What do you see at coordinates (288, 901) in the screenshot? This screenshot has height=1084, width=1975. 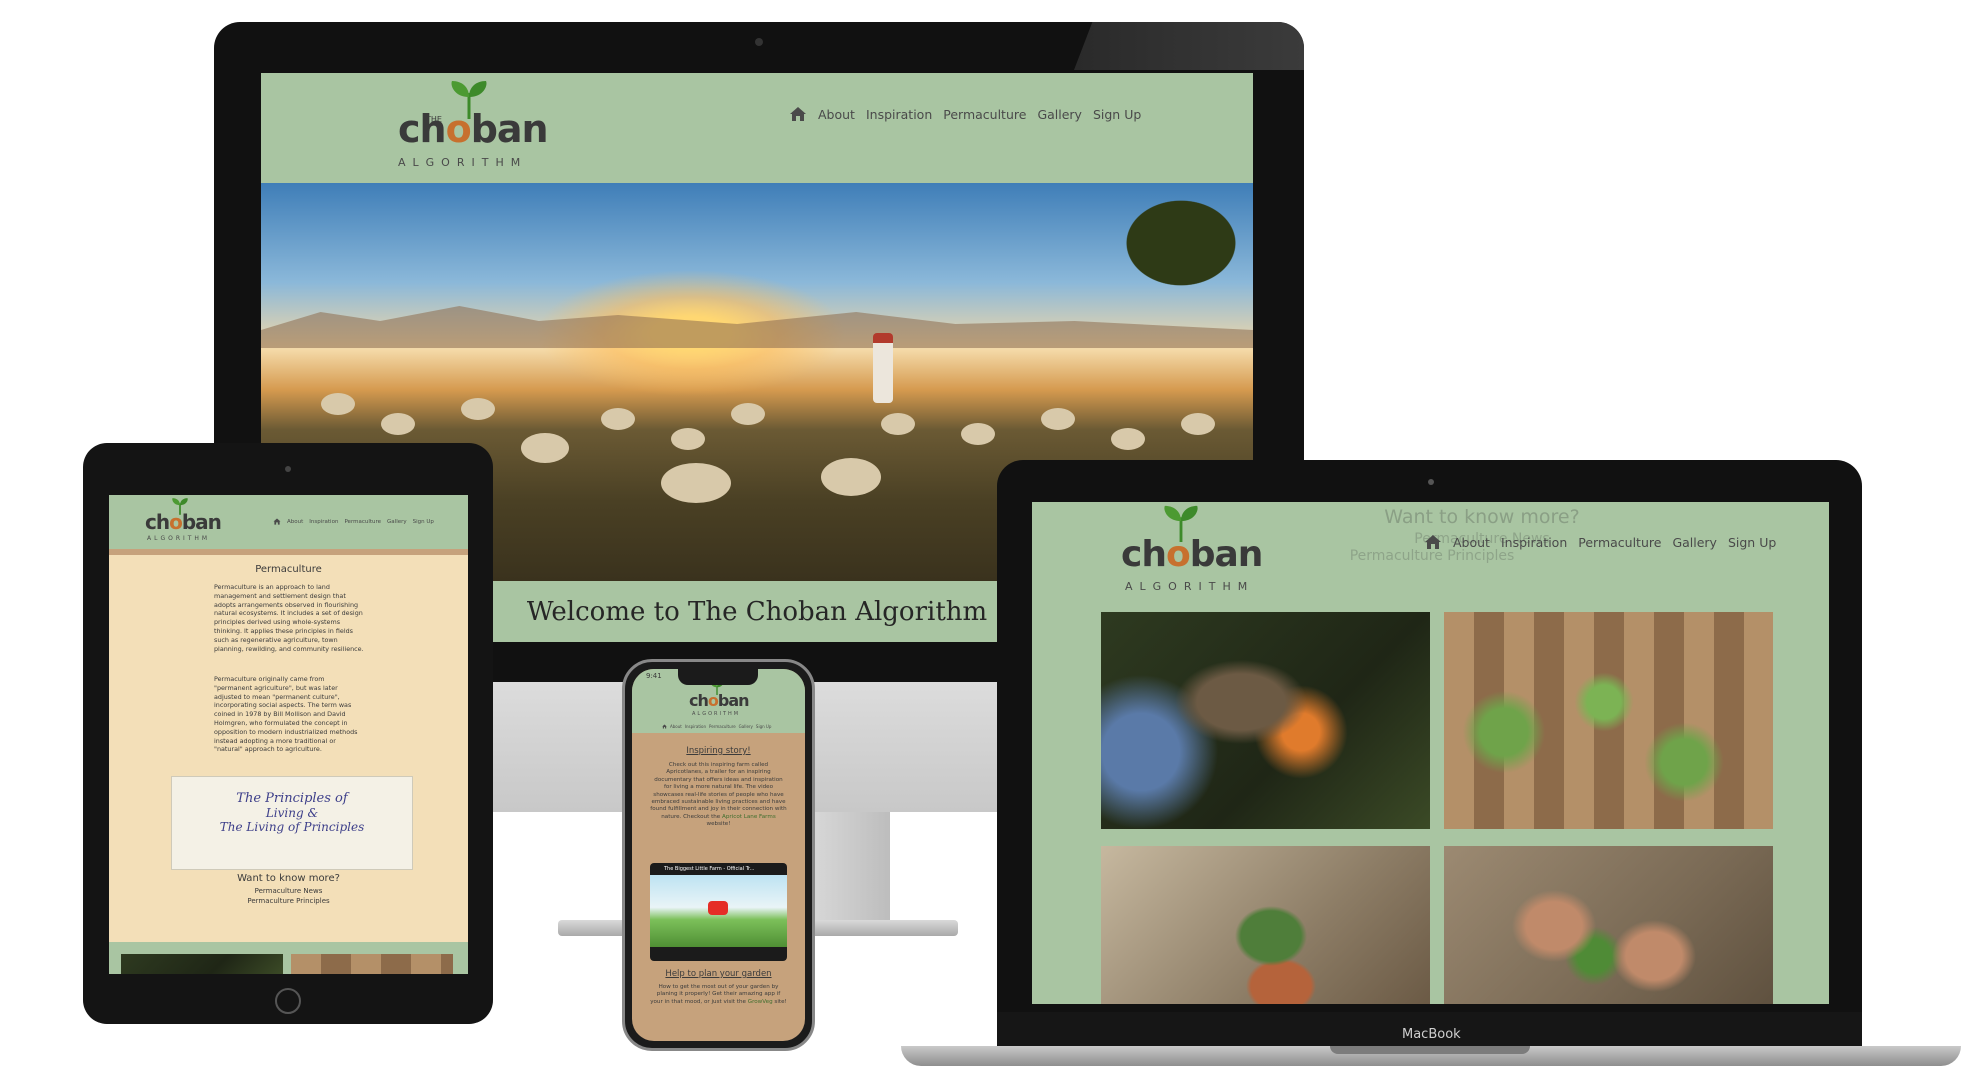 I see `link-permaculture-principles: Permaculture Principles` at bounding box center [288, 901].